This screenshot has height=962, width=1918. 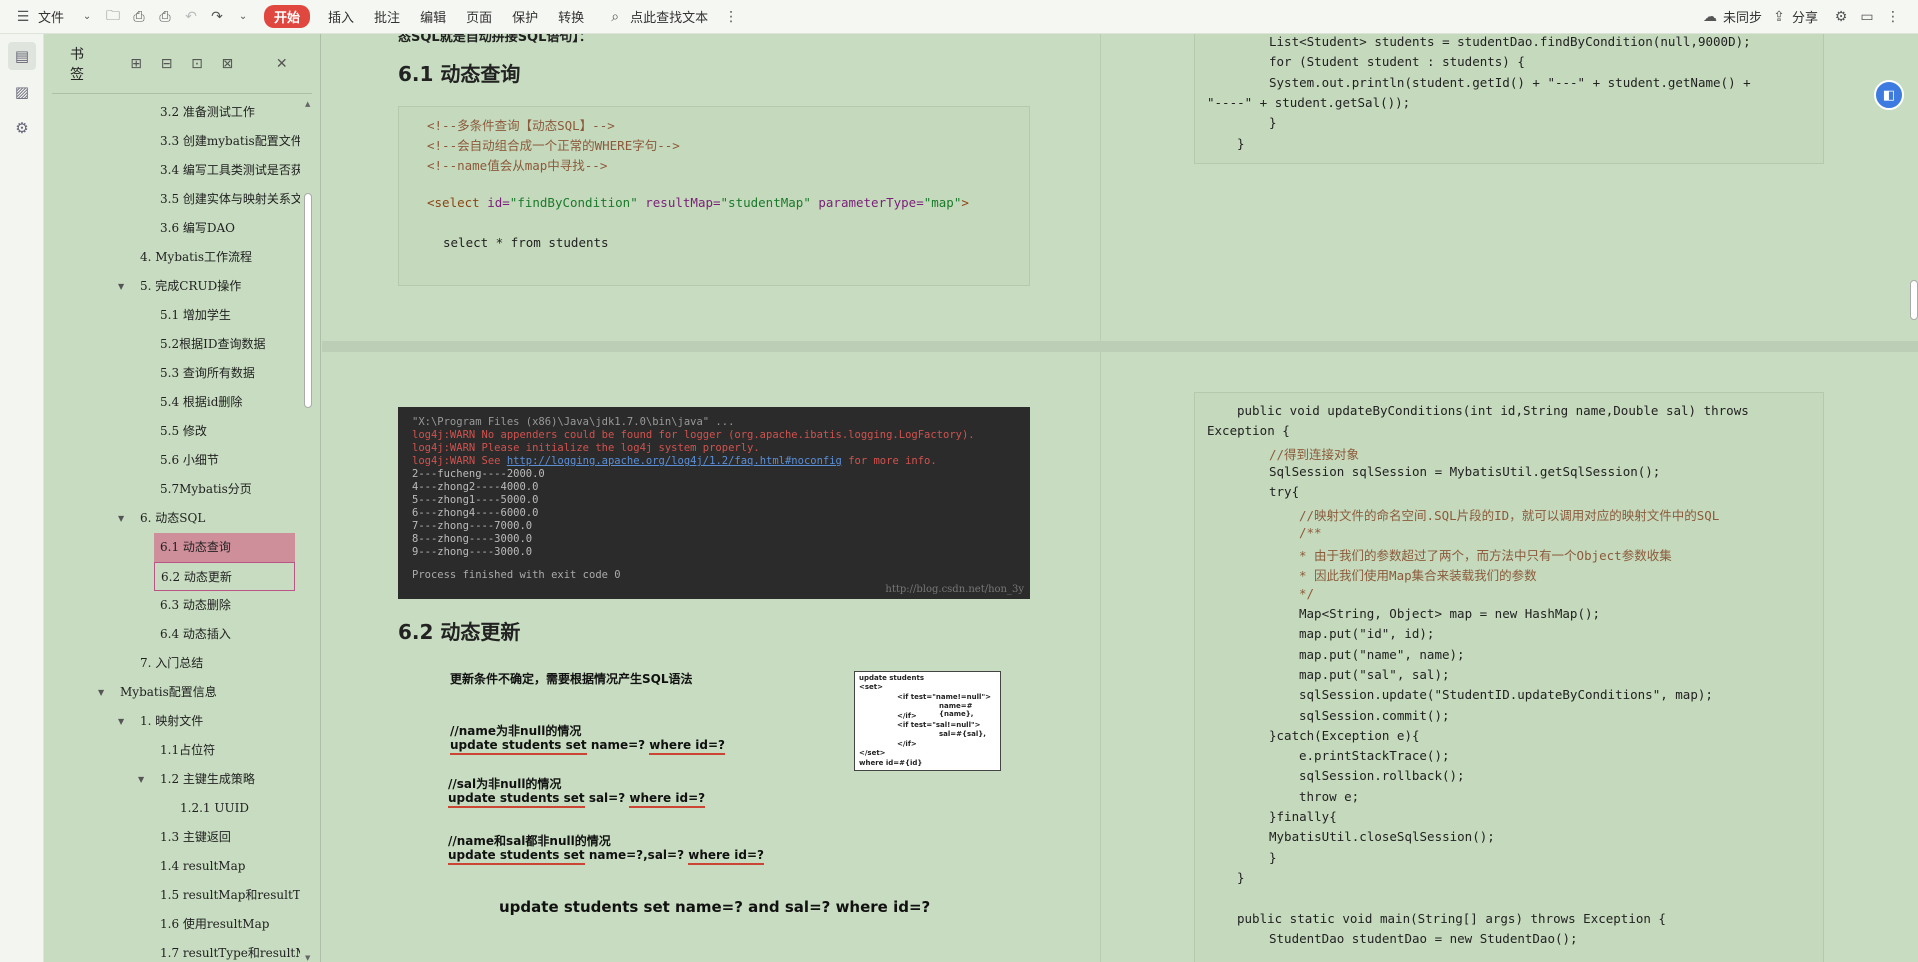 I want to click on bookmark-item: ▼ 1.2 主键生成策略, so click(x=172, y=779).